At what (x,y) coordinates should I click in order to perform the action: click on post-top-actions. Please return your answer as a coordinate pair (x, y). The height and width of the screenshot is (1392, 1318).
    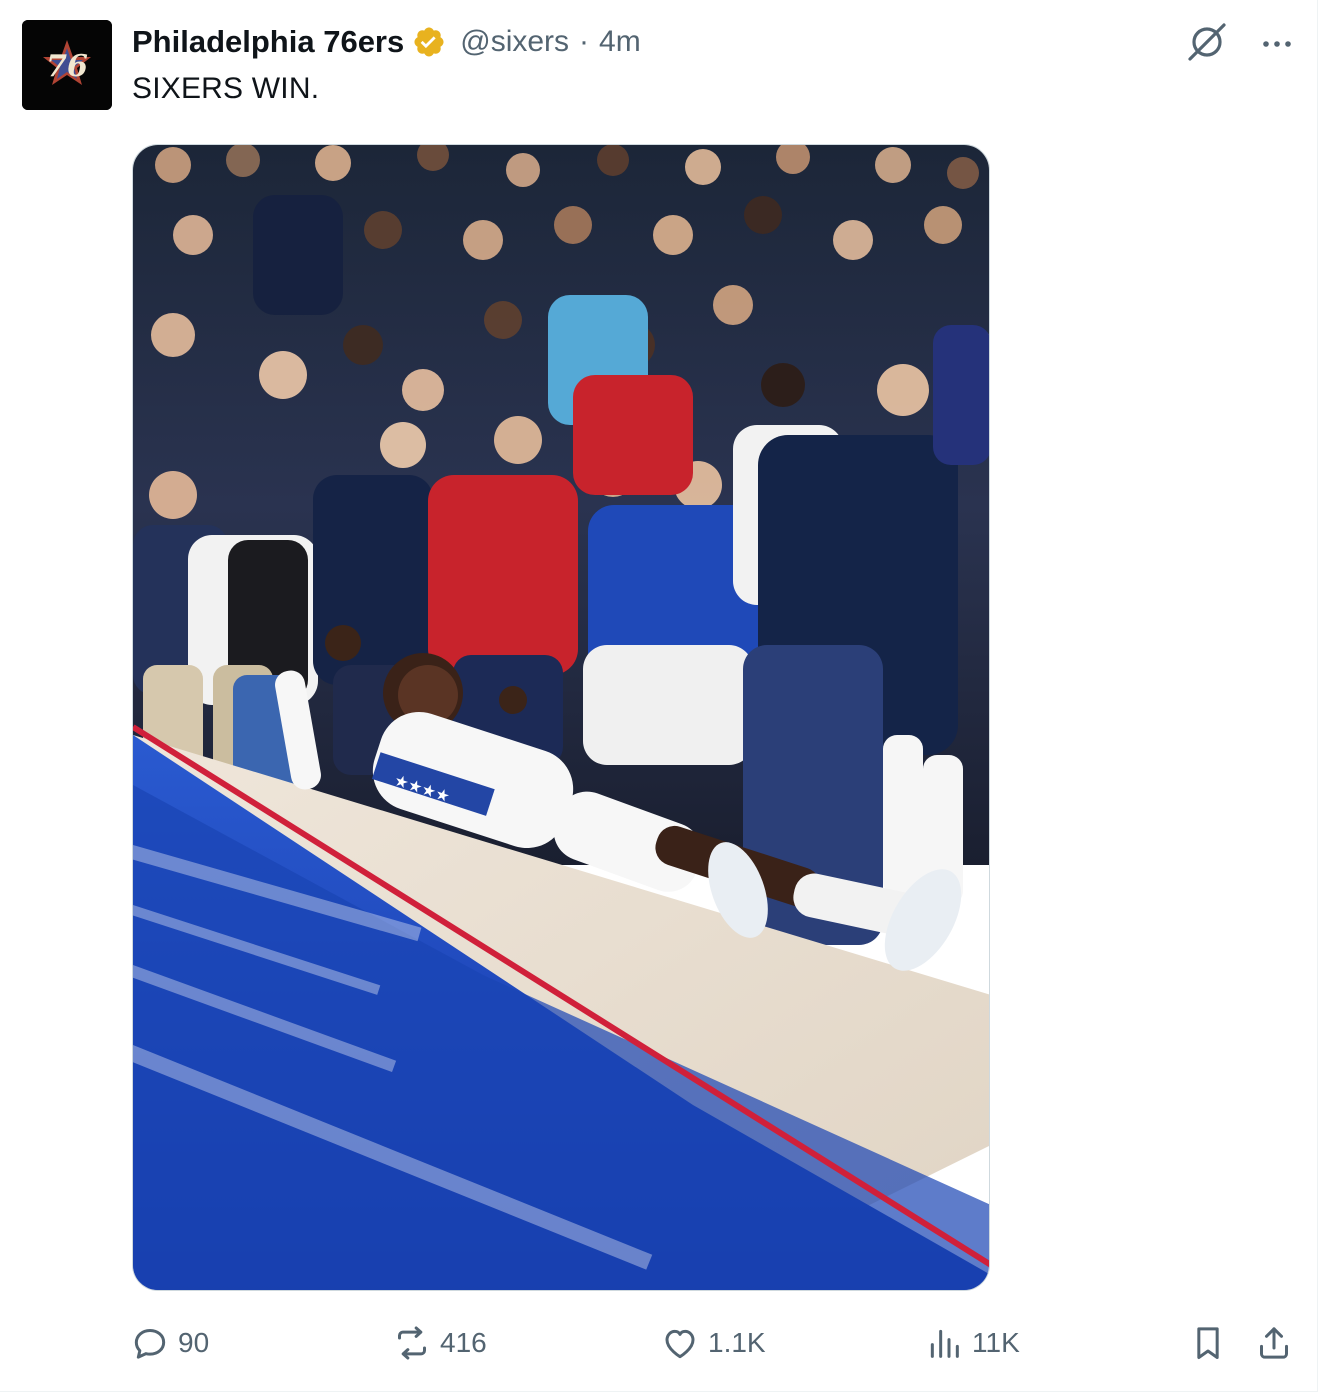
    Looking at the image, I should click on (1240, 42).